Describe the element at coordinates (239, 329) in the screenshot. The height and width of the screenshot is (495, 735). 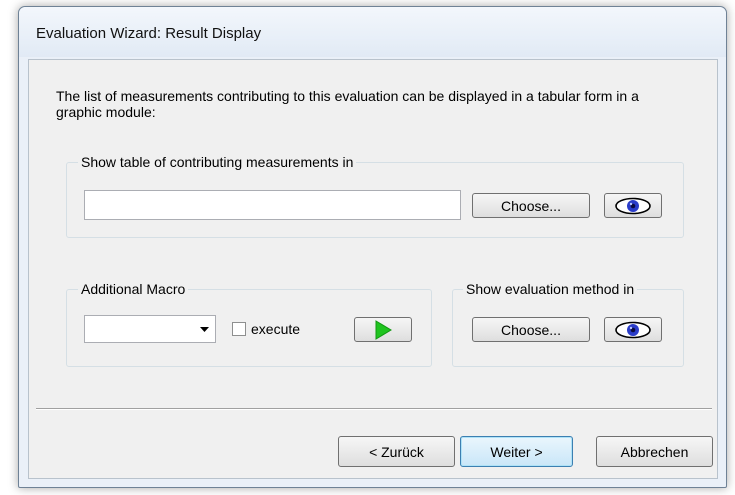
I see `execute-checkbox` at that location.